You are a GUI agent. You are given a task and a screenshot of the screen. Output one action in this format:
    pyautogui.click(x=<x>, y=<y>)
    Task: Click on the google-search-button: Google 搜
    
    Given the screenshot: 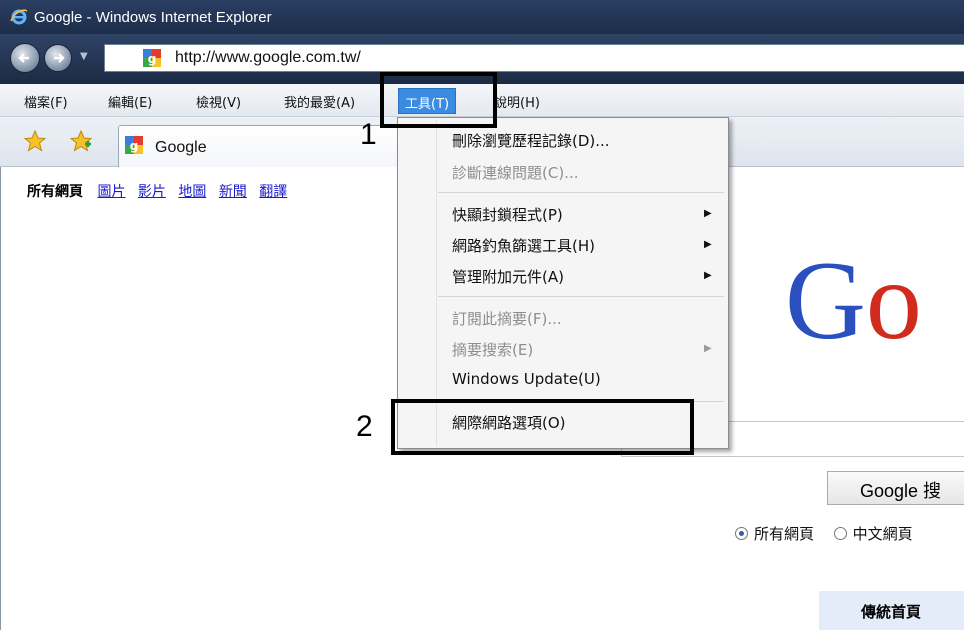 What is the action you would take?
    pyautogui.click(x=895, y=488)
    